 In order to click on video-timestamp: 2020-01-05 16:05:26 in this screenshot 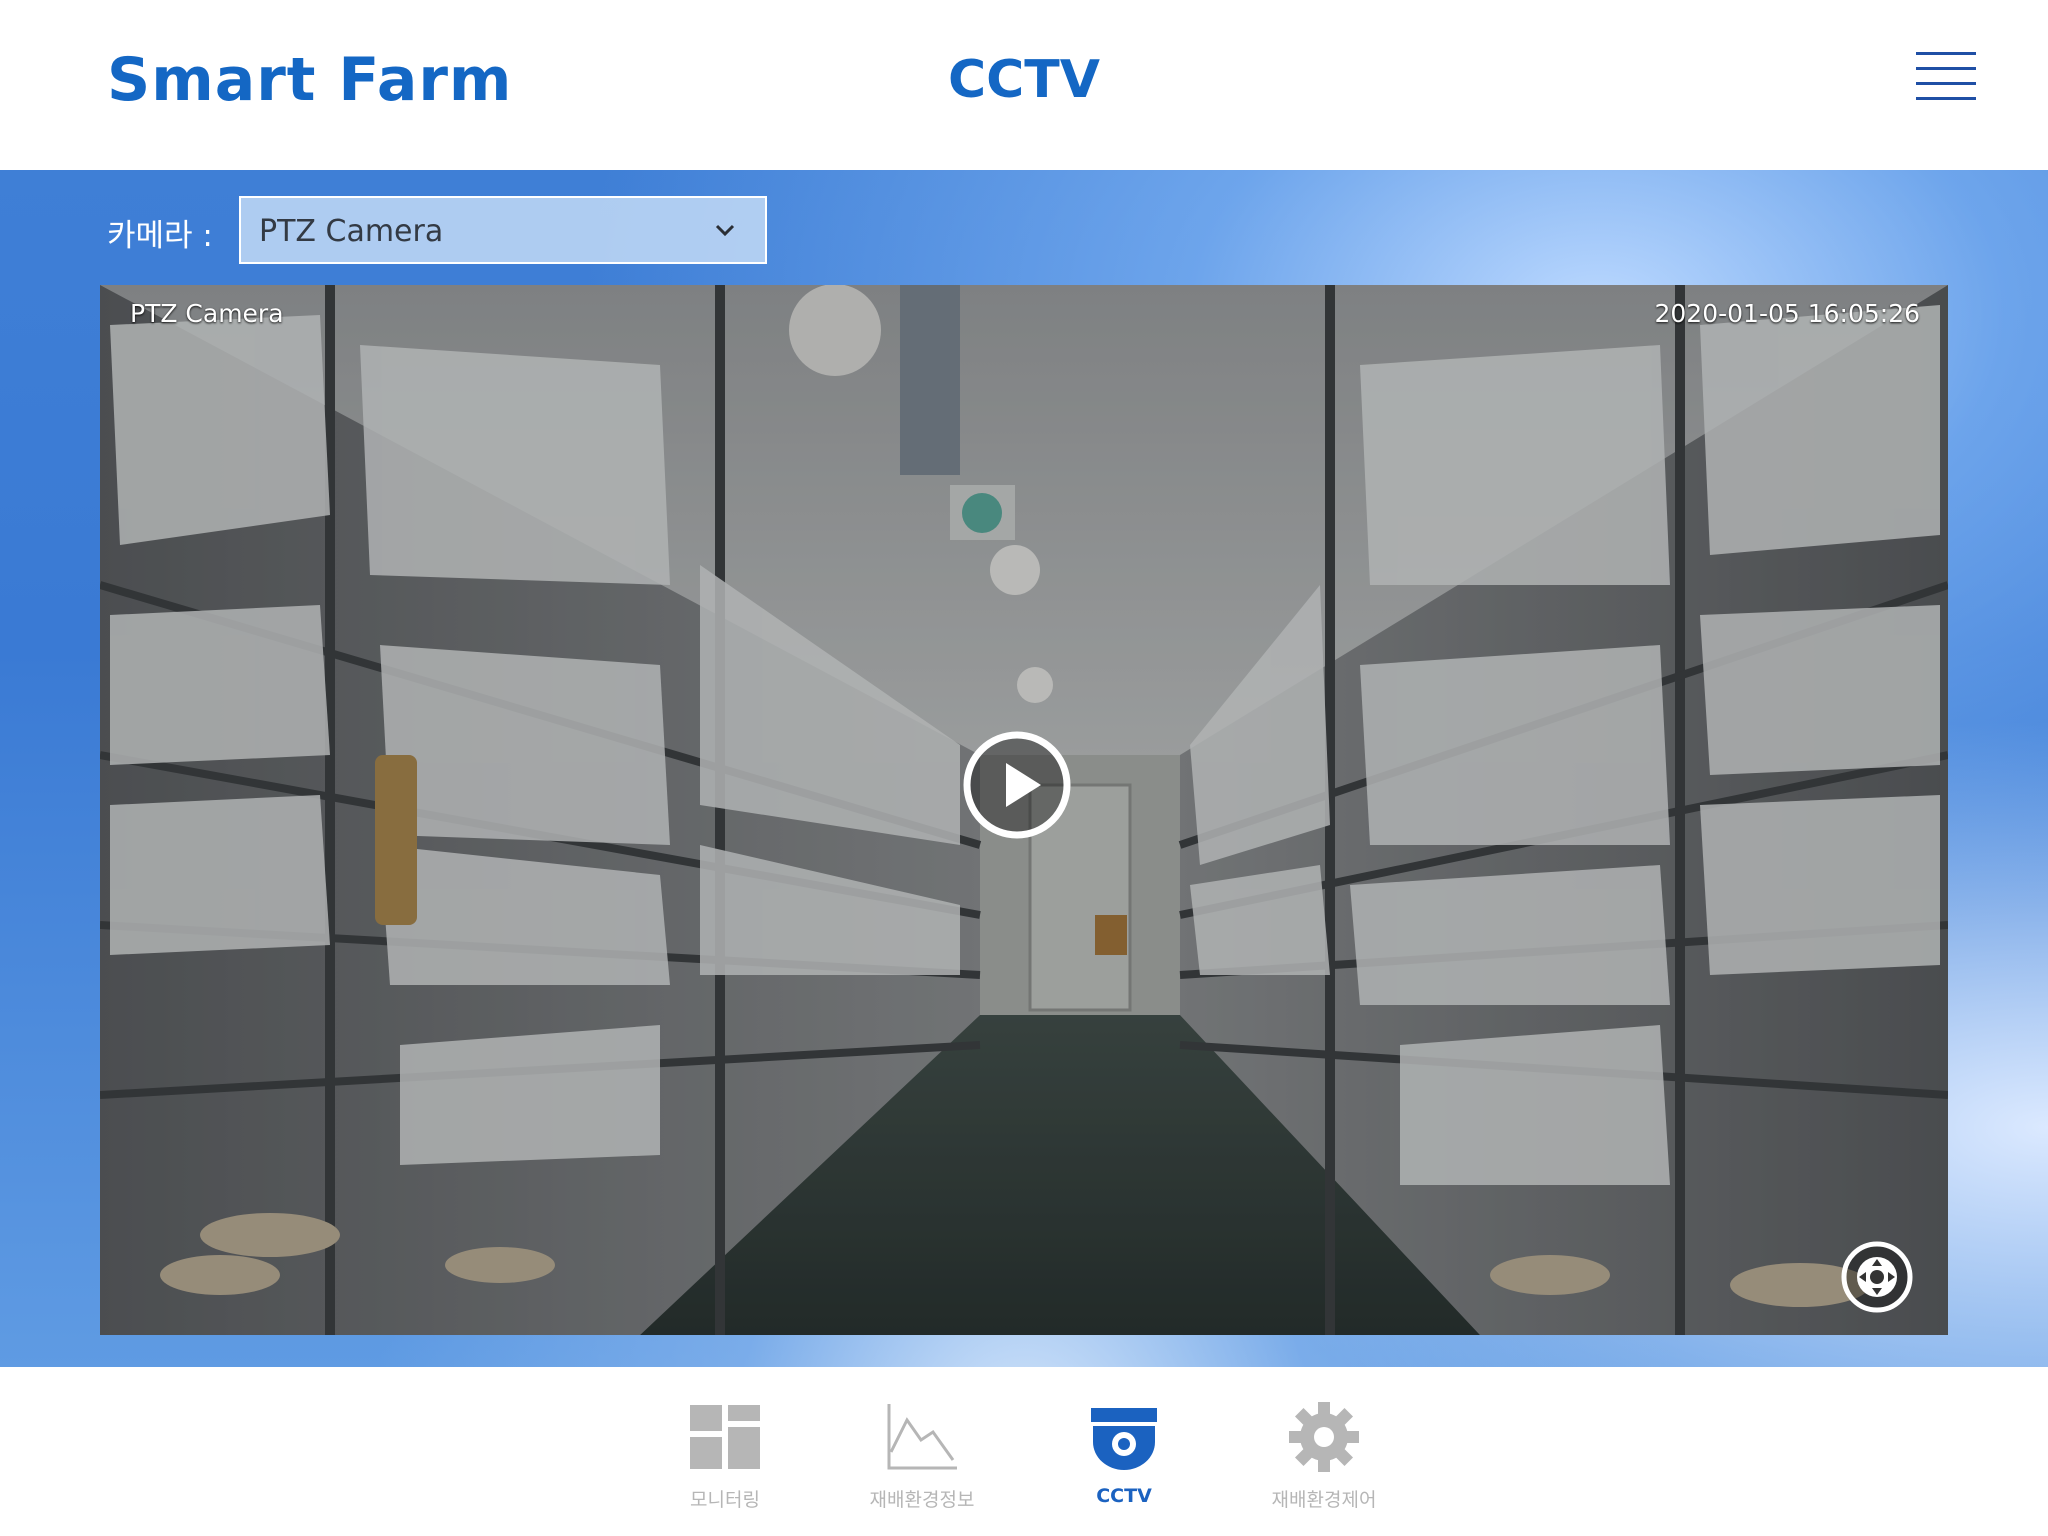, I will do `click(1787, 313)`.